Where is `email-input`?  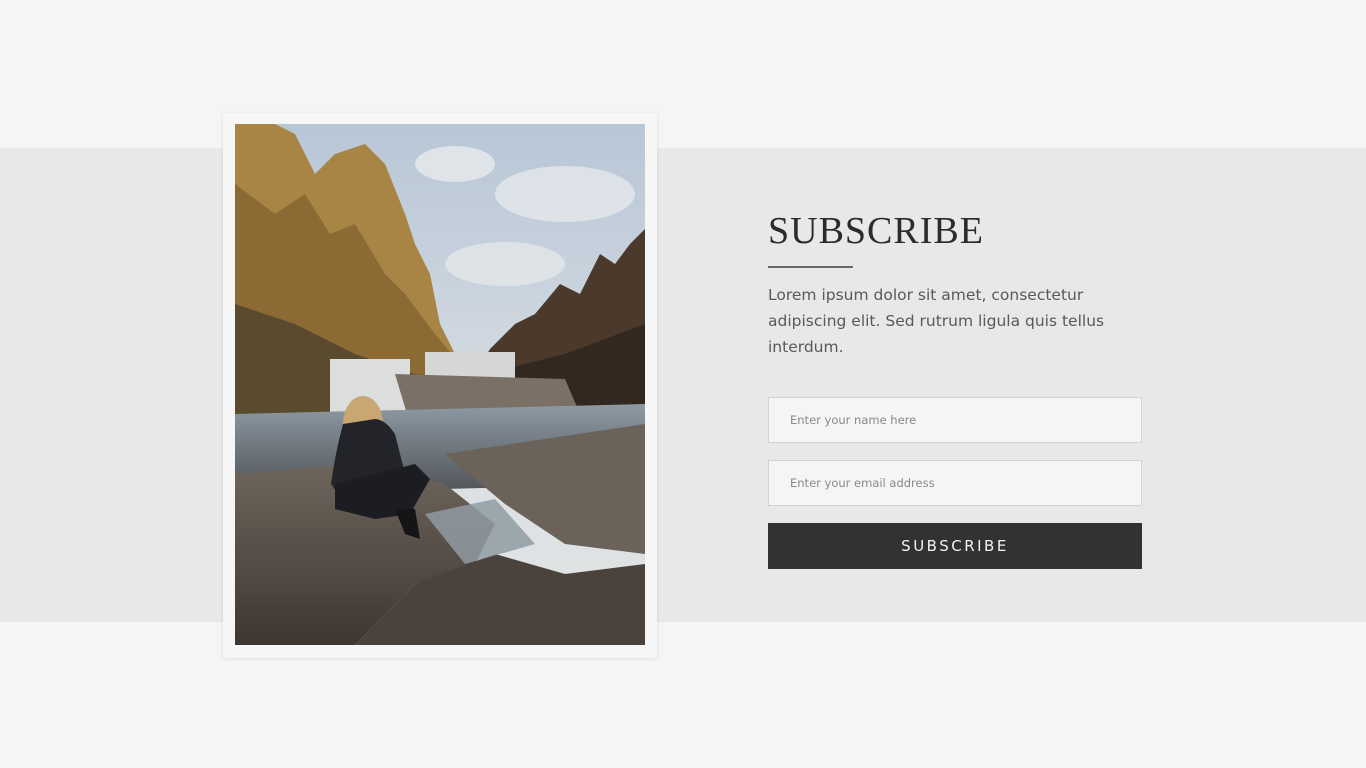
email-input is located at coordinates (955, 483).